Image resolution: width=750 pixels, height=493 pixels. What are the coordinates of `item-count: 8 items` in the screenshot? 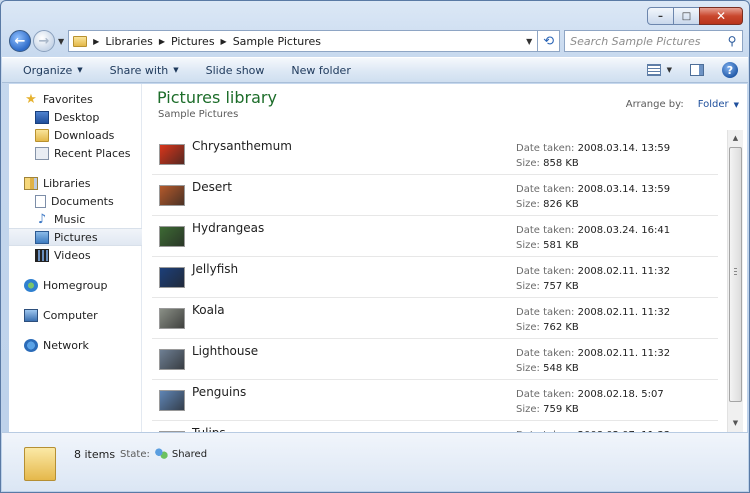 It's located at (95, 454).